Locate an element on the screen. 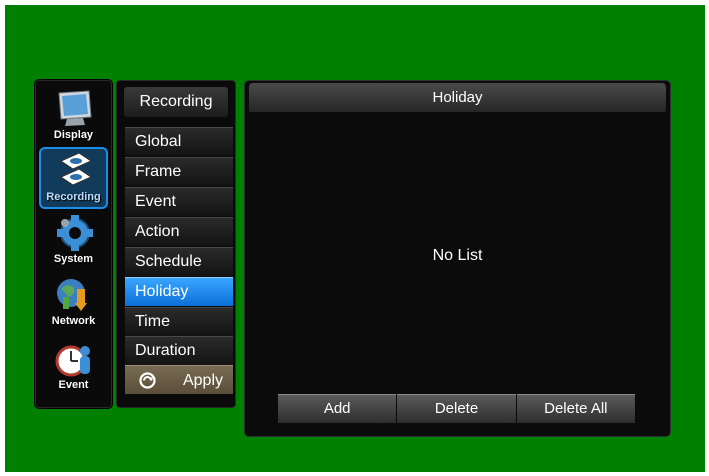 The image size is (709, 476). delete-all-button: Delete All is located at coordinates (575, 408).